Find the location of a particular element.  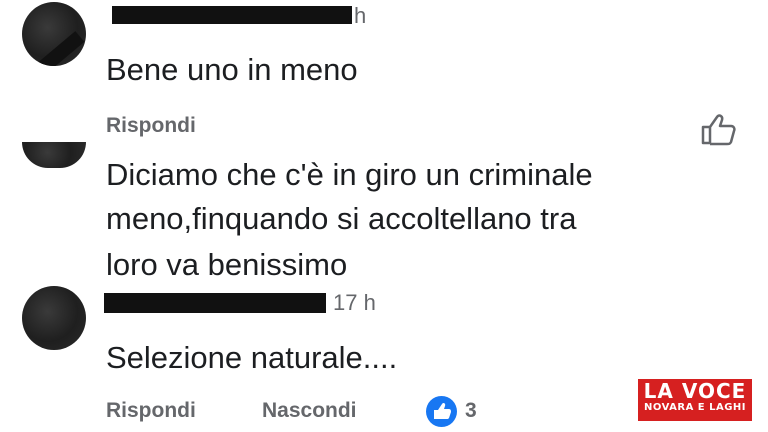

comment-text: Bene uno in meno is located at coordinates (232, 69).